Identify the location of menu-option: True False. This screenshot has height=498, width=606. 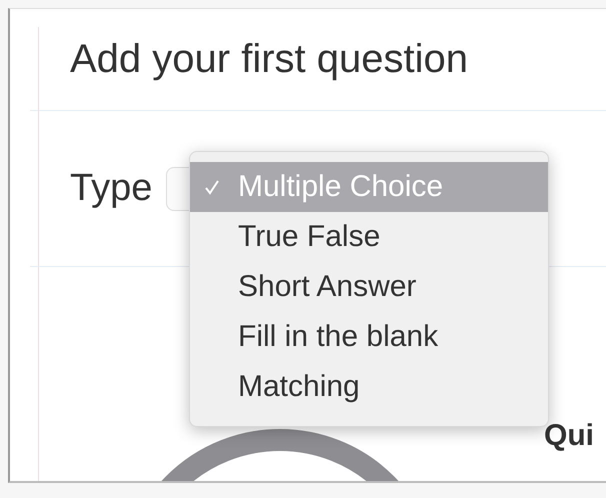
(369, 237).